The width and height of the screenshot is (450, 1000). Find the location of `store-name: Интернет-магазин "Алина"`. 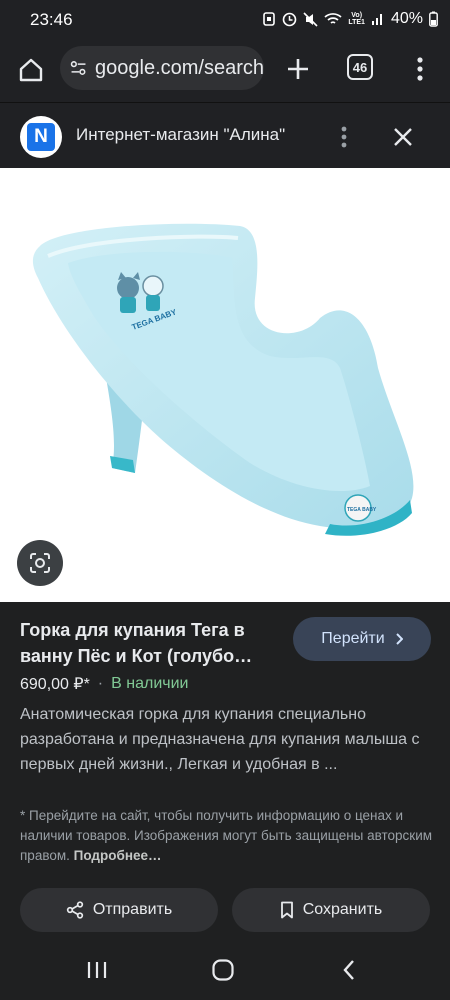

store-name: Интернет-магазин "Алина" is located at coordinates (180, 135).